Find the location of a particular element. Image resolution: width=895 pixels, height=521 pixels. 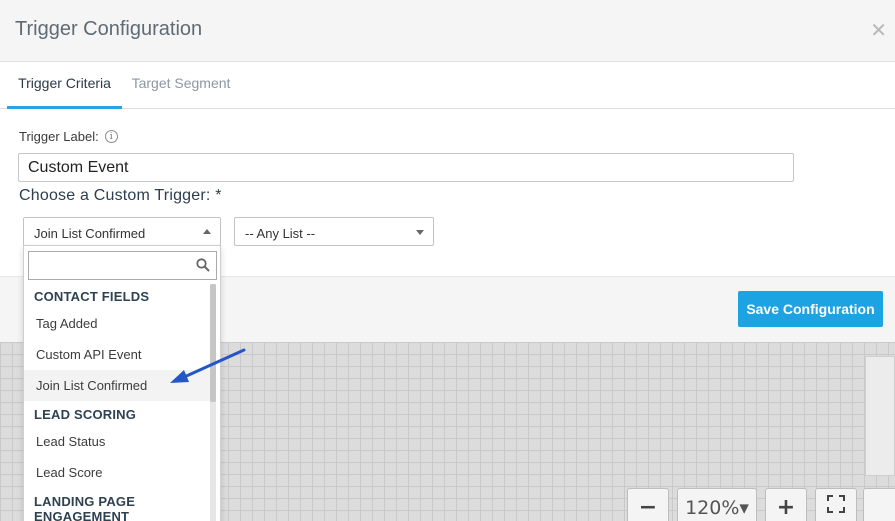

zoom-level-label: 120%▾ is located at coordinates (717, 508).